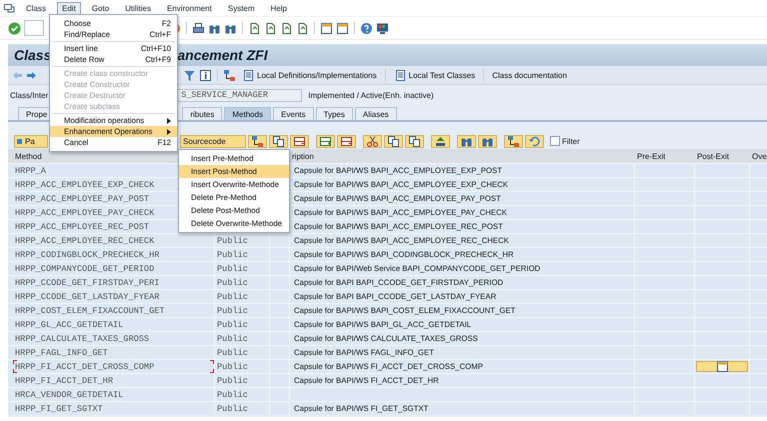 The image size is (767, 421). I want to click on undo-icon, so click(534, 141).